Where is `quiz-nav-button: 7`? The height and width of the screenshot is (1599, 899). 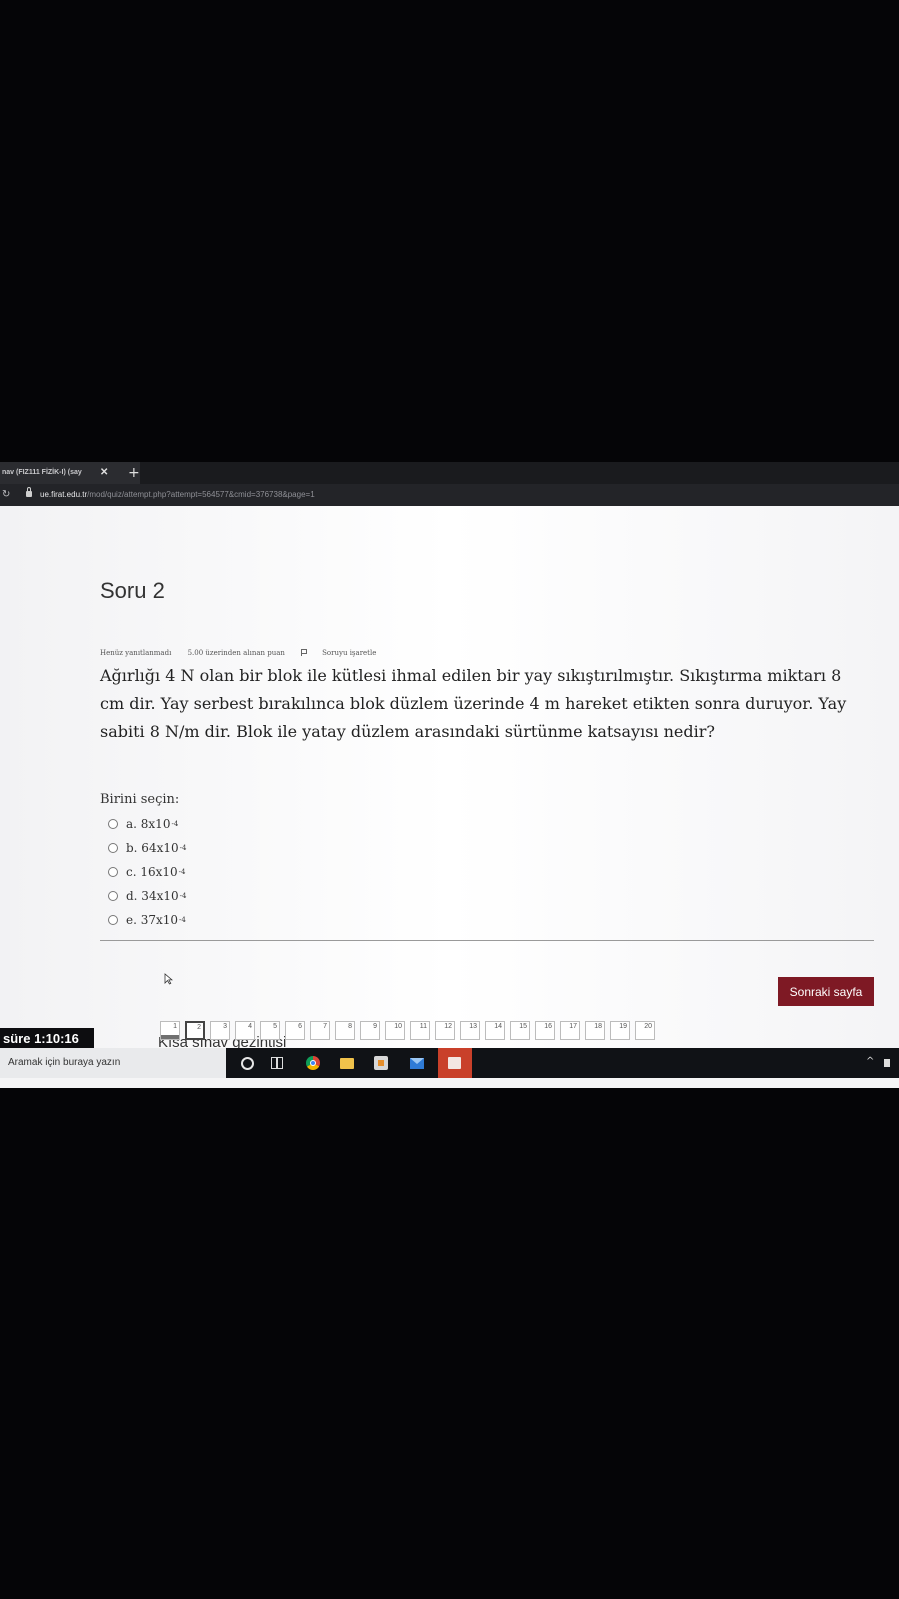 quiz-nav-button: 7 is located at coordinates (320, 1030).